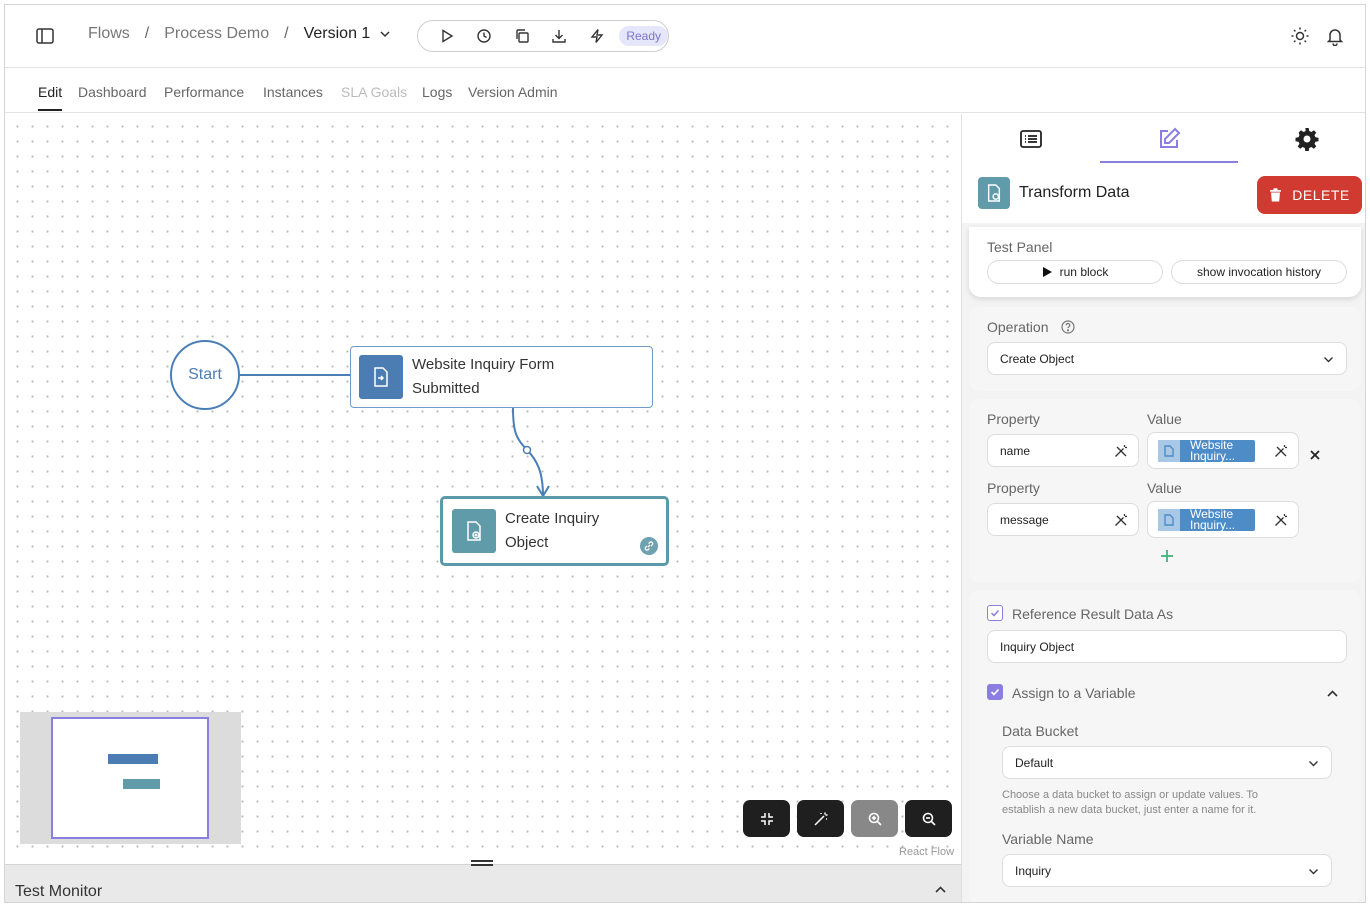 This screenshot has width=1370, height=907. I want to click on run-block-label: run block, so click(1084, 272).